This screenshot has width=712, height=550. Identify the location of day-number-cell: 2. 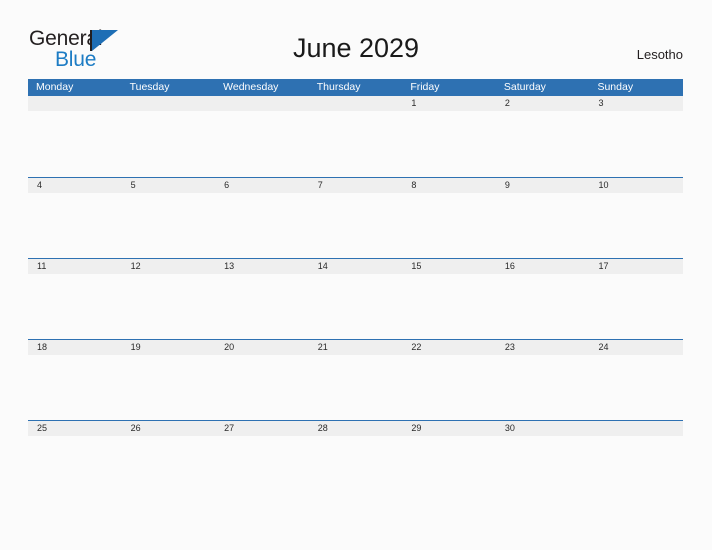
(543, 103).